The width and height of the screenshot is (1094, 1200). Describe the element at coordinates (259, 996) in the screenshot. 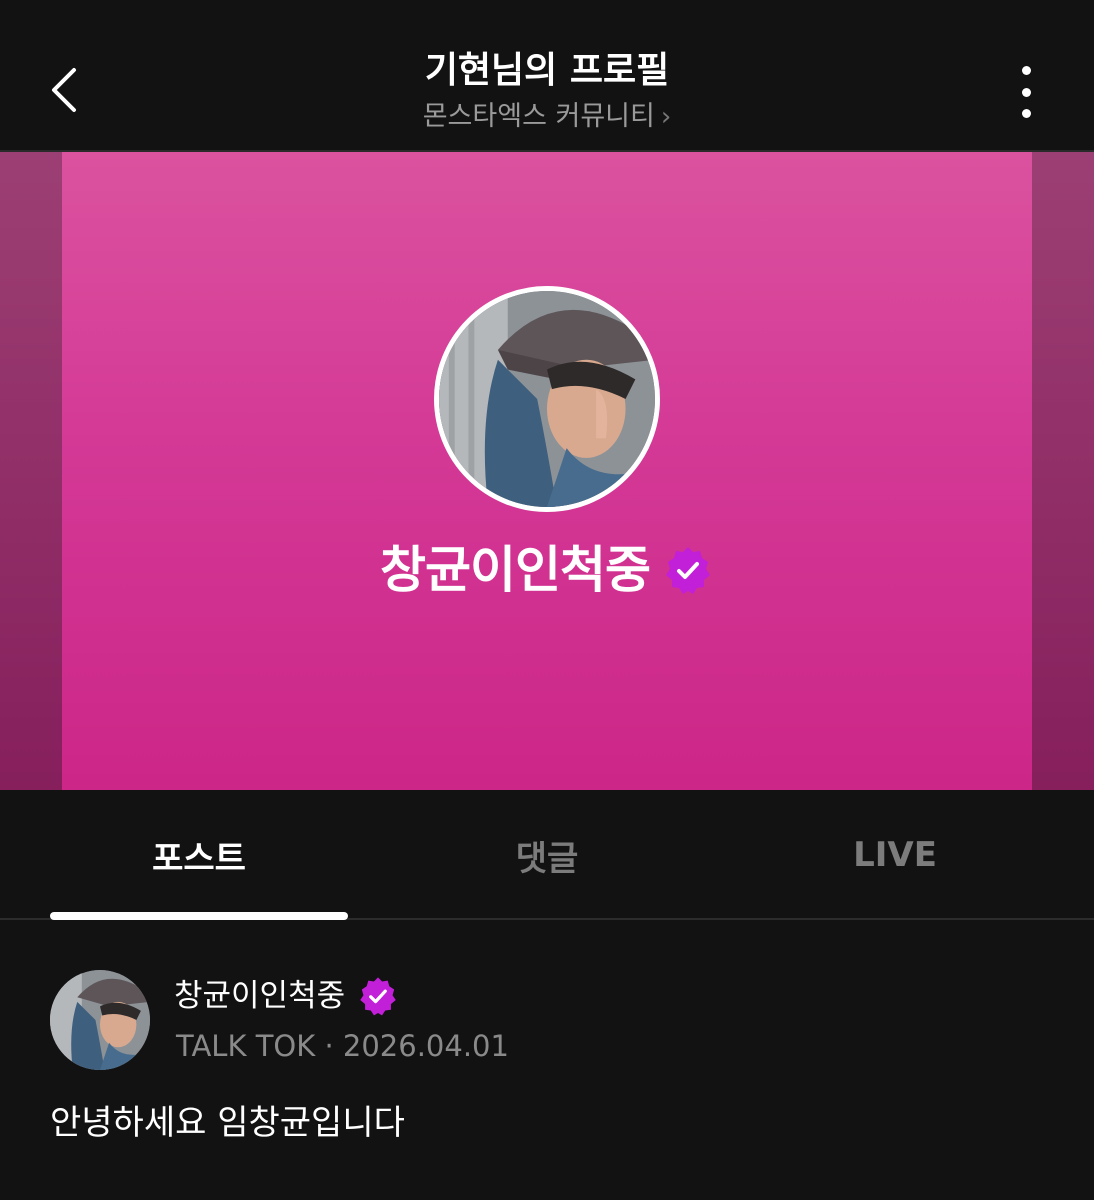

I see `post-author-name: 창균이인척중` at that location.